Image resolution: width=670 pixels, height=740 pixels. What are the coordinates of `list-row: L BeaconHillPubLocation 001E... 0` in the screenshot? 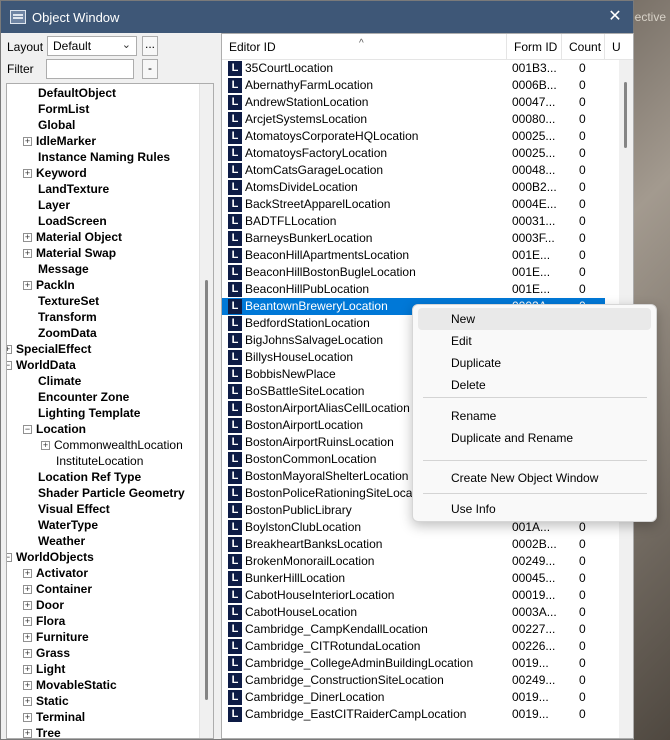 It's located at (413, 289).